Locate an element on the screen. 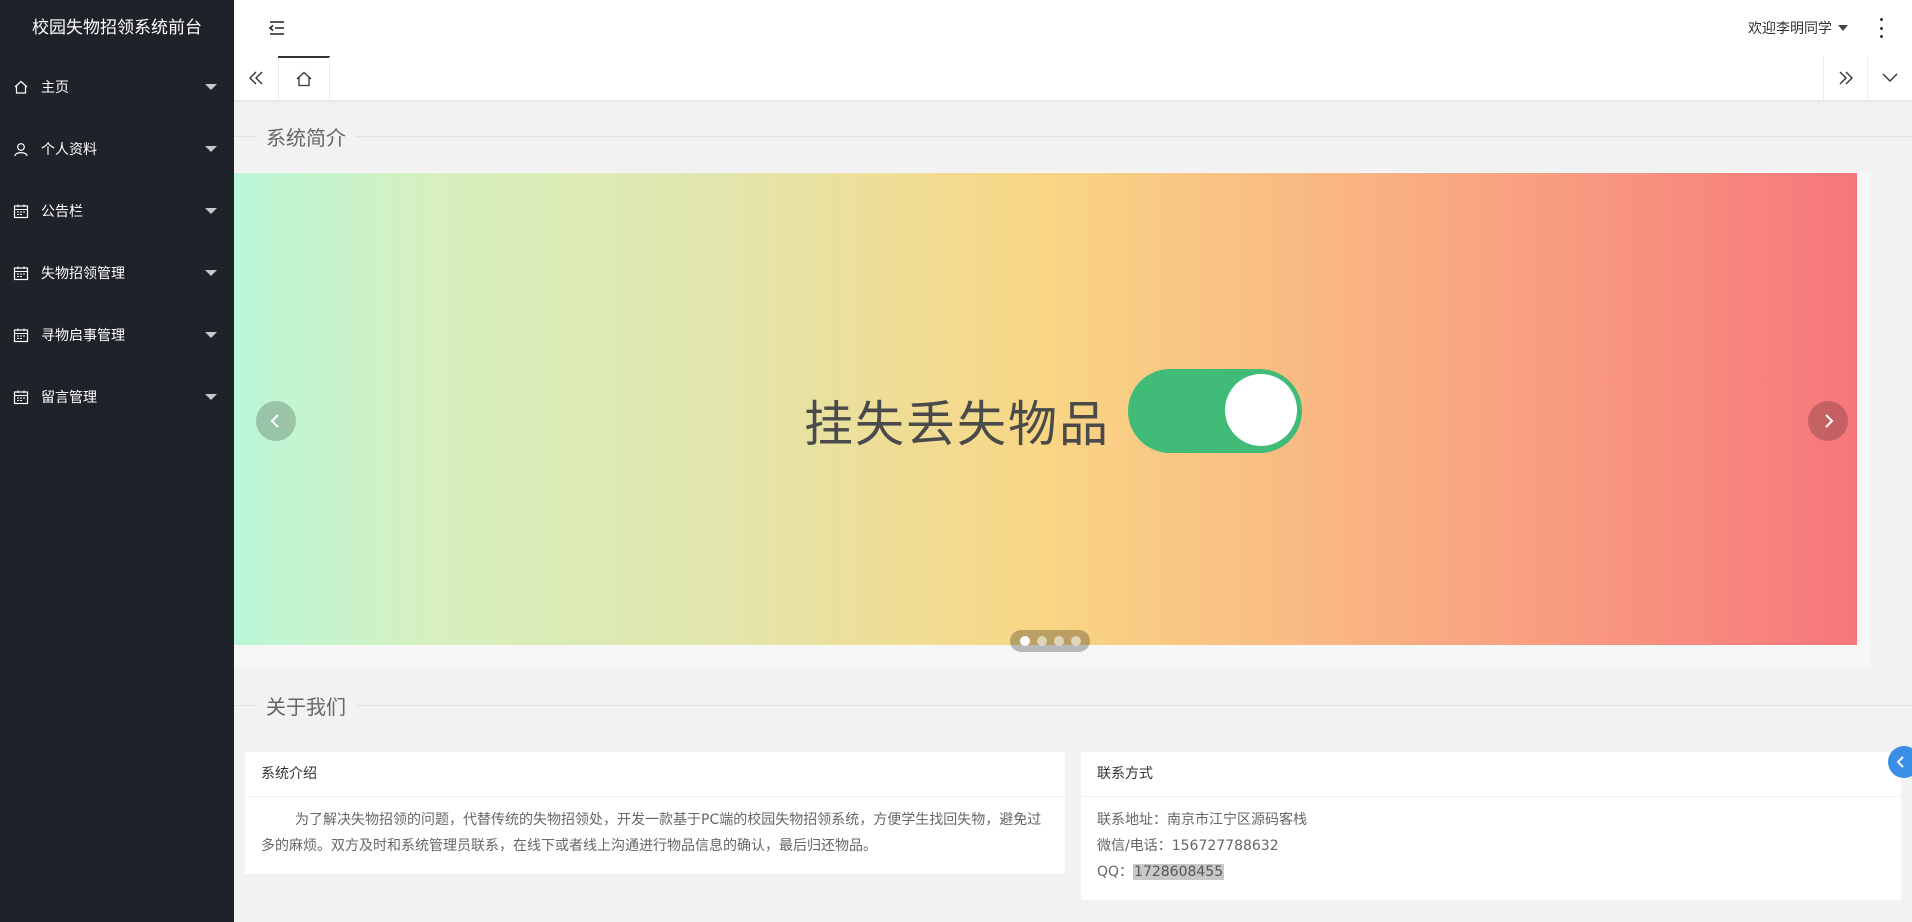  sidebar-item-label: 留言管理 is located at coordinates (69, 398).